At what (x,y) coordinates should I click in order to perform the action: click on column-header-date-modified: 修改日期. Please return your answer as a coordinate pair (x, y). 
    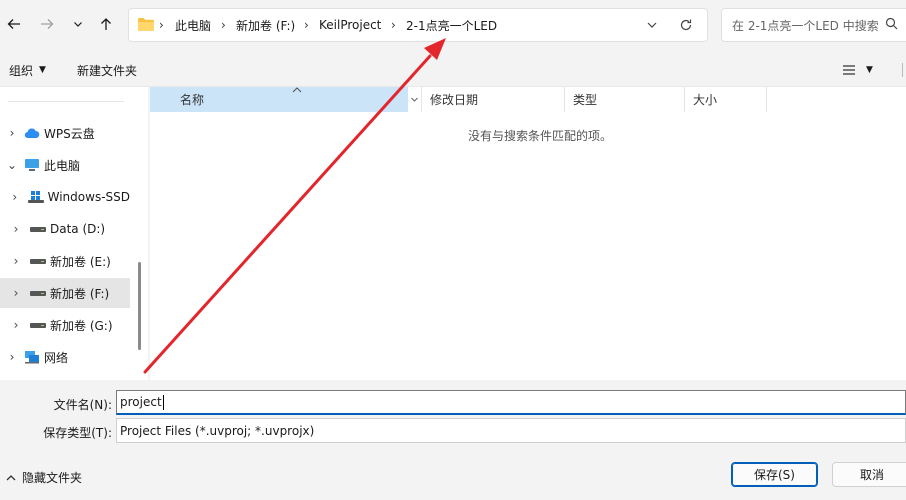
    Looking at the image, I should click on (493, 99).